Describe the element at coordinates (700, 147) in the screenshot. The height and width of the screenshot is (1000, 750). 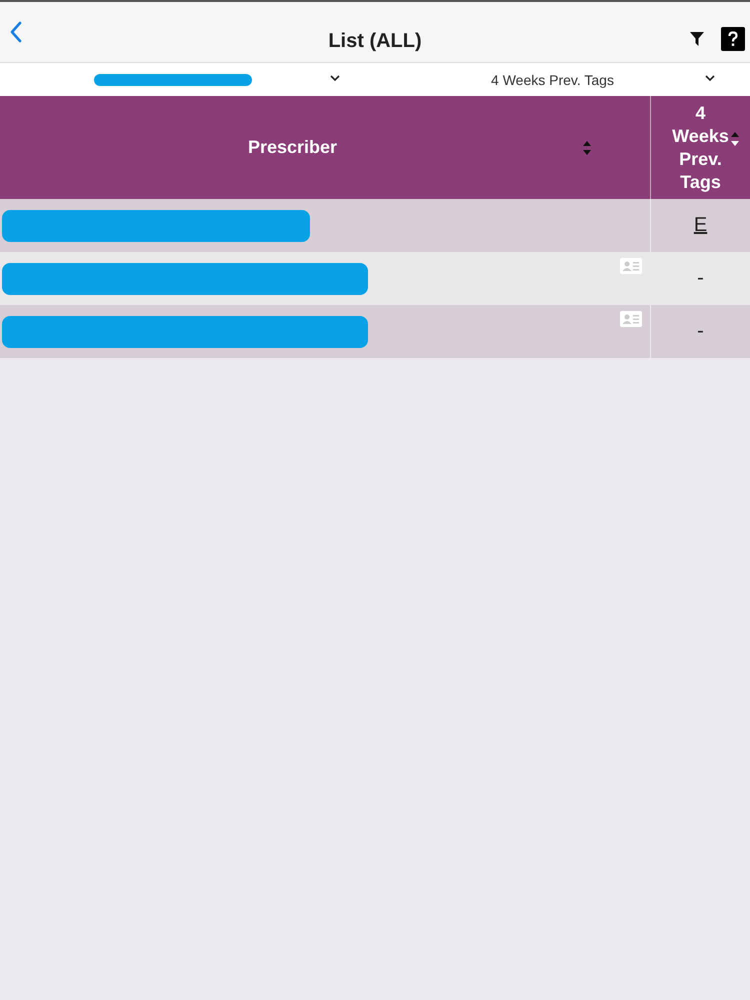
I see `column-header: 4 Weeks Prev. Tags` at that location.